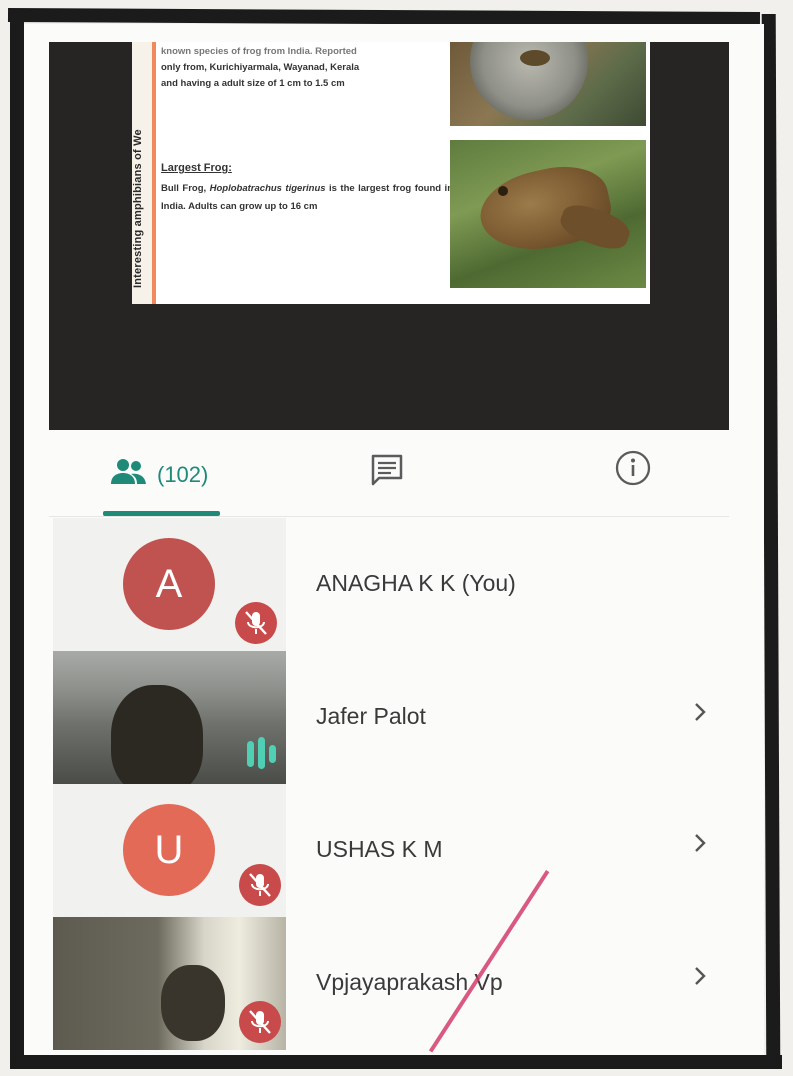  What do you see at coordinates (396, 1062) in the screenshot?
I see `frame-bottom` at bounding box center [396, 1062].